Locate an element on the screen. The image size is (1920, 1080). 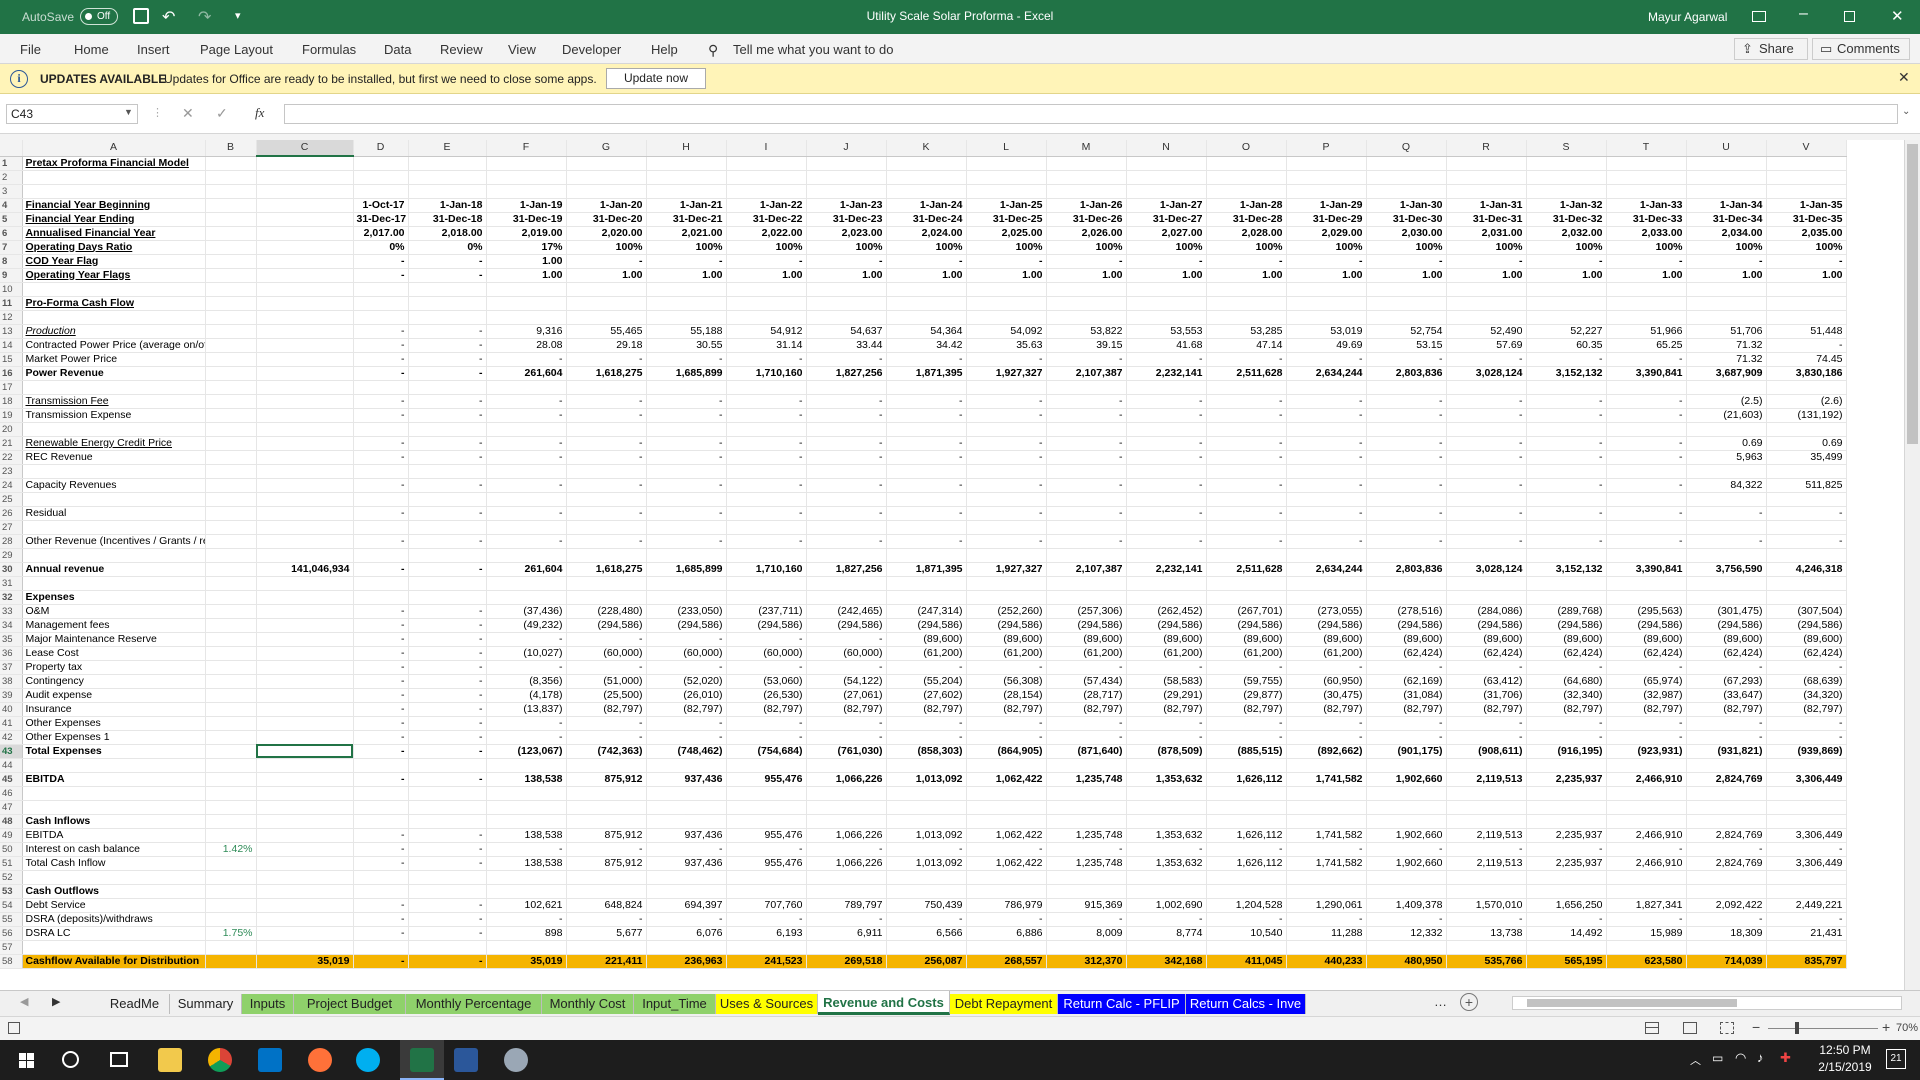
cell: 2,235,937 is located at coordinates (1566, 835).